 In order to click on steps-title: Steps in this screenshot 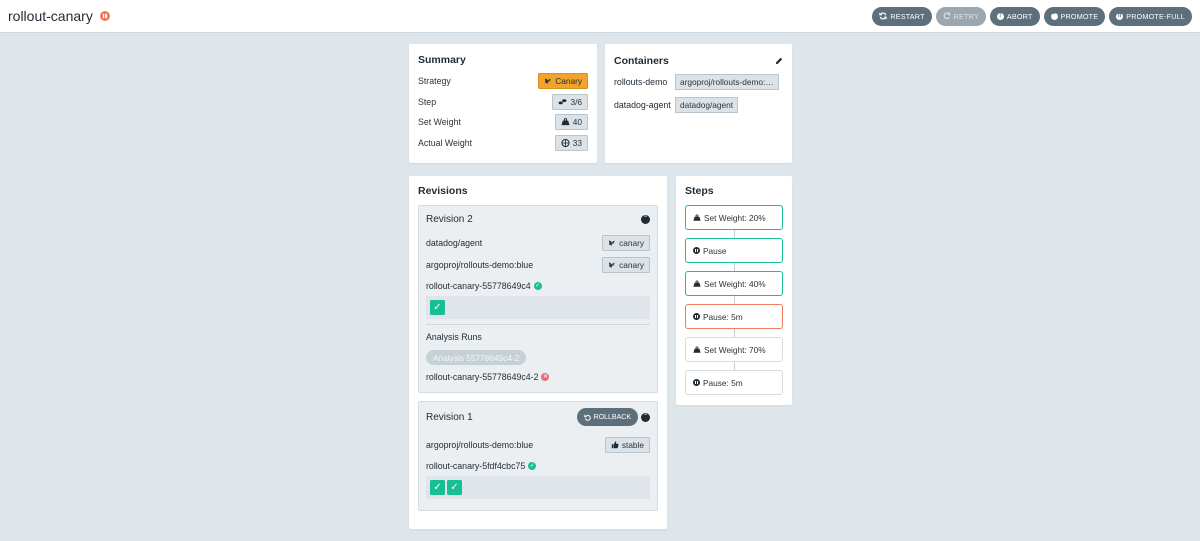, I will do `click(699, 191)`.